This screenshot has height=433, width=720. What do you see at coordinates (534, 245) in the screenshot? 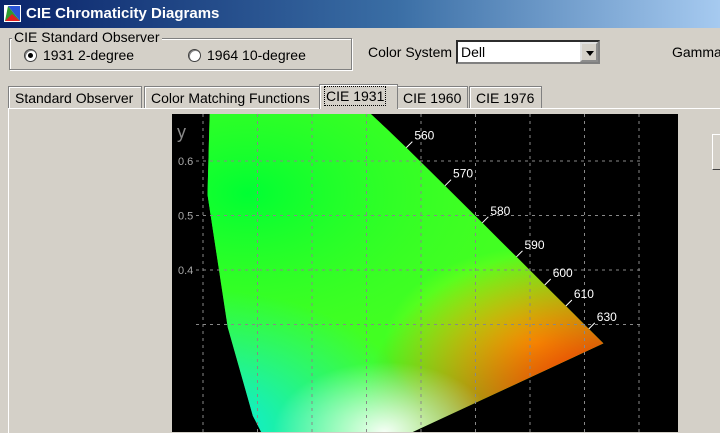
I see `wavelength-label: 590` at bounding box center [534, 245].